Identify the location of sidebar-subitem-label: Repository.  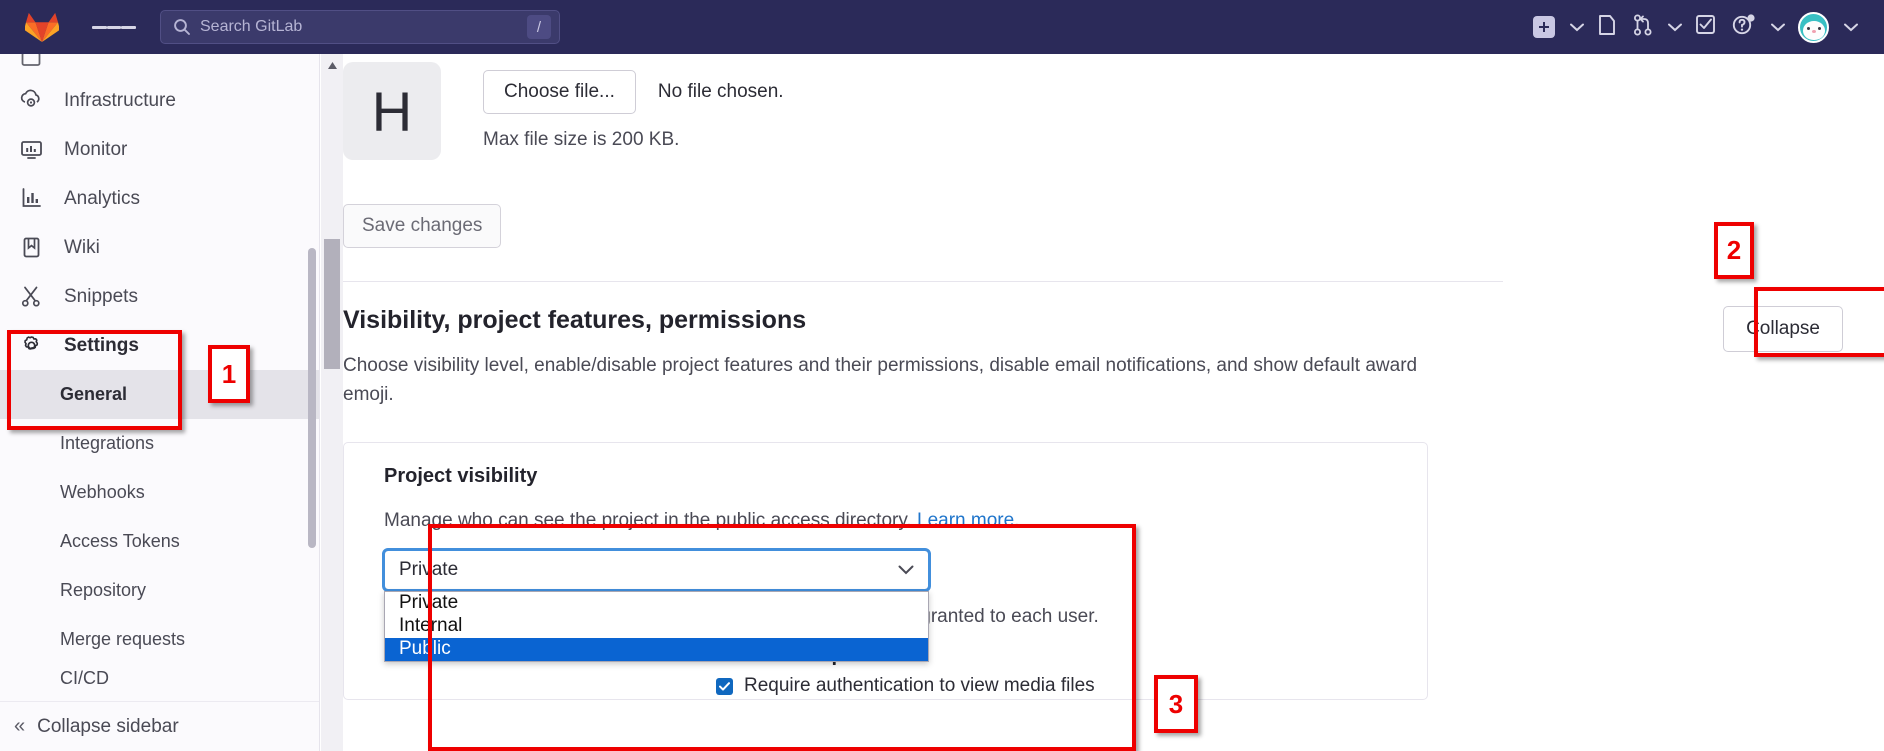
(103, 590).